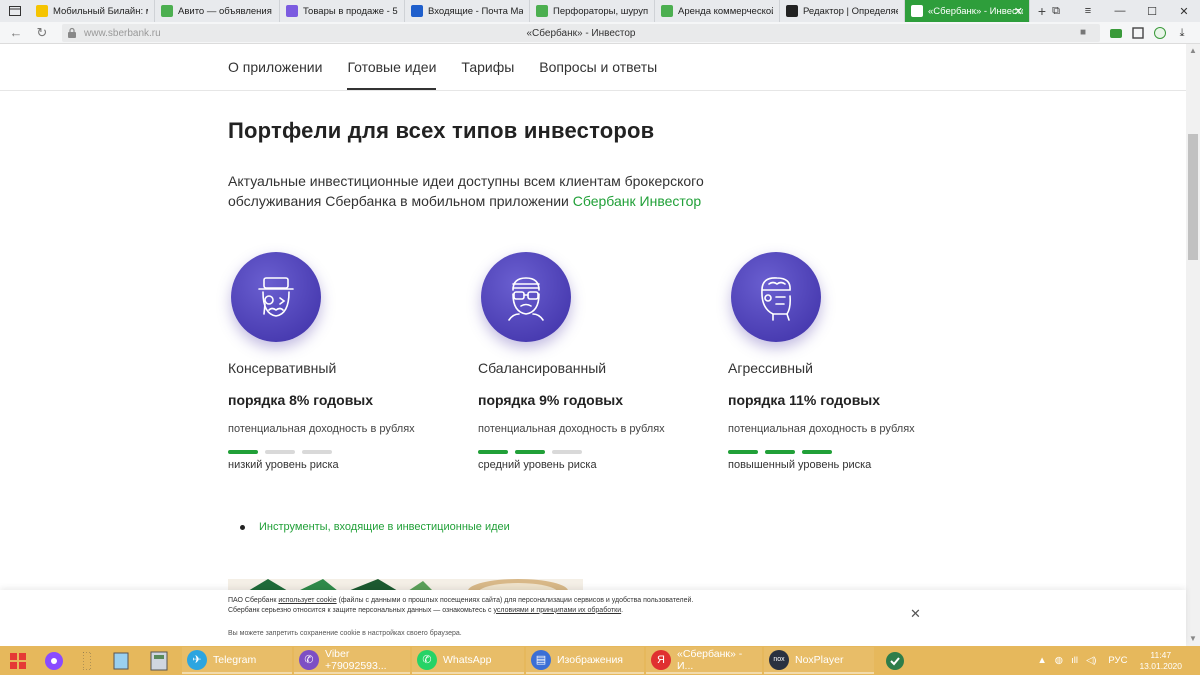 Image resolution: width=1200 pixels, height=675 pixels. I want to click on browser-tab: Товары в продаже - 5b0f, so click(342, 11).